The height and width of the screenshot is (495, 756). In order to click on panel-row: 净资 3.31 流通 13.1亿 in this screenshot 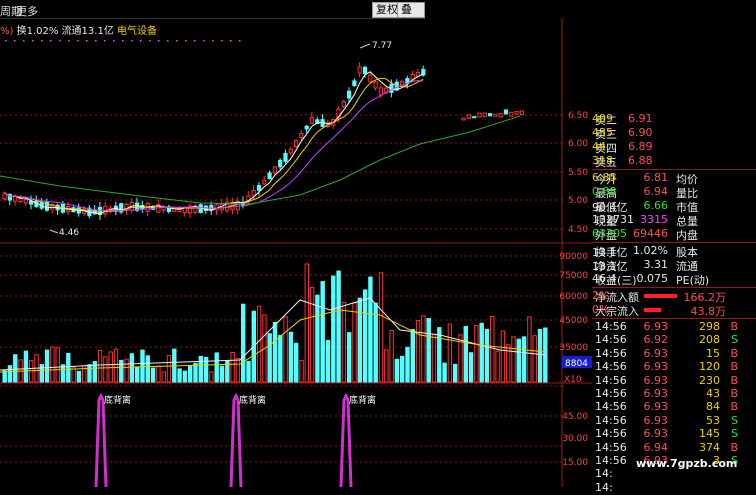, I will do `click(674, 265)`.